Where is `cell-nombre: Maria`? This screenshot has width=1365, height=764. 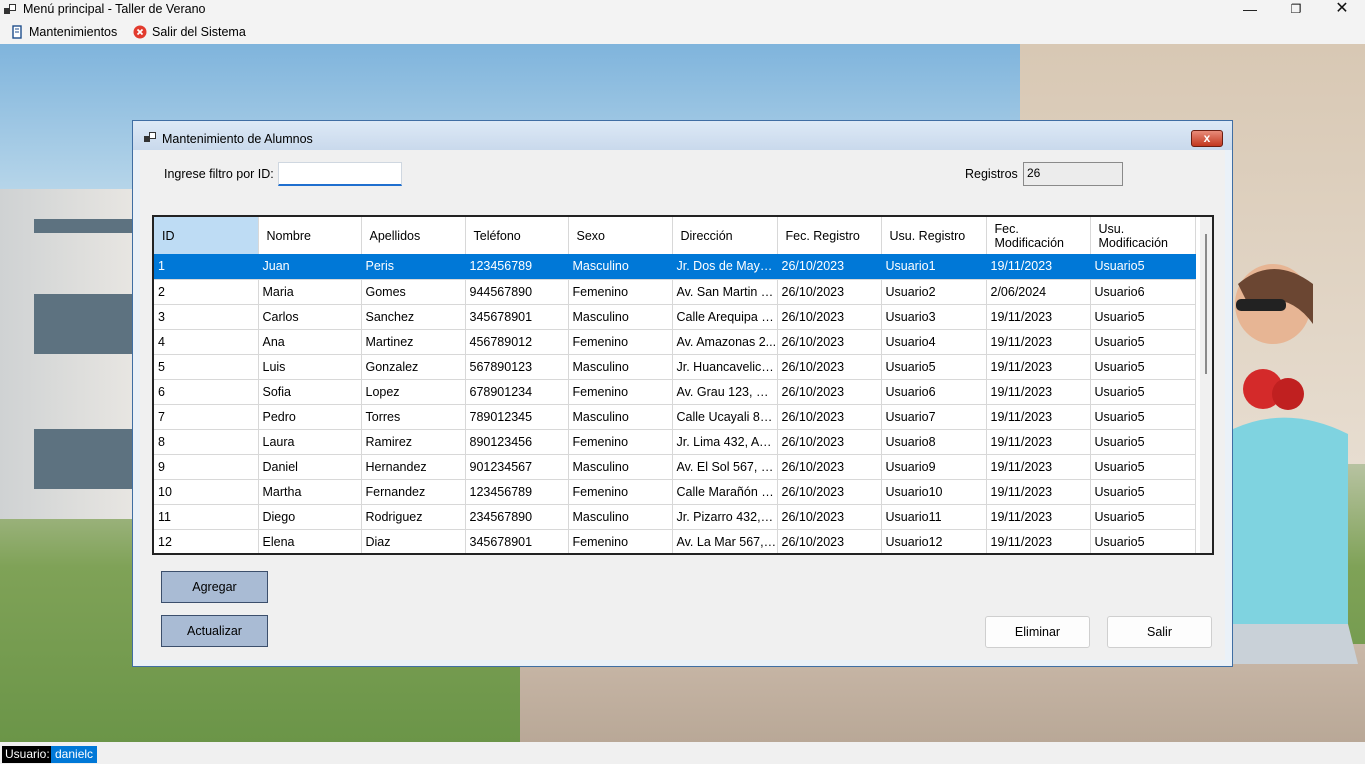
cell-nombre: Maria is located at coordinates (310, 292).